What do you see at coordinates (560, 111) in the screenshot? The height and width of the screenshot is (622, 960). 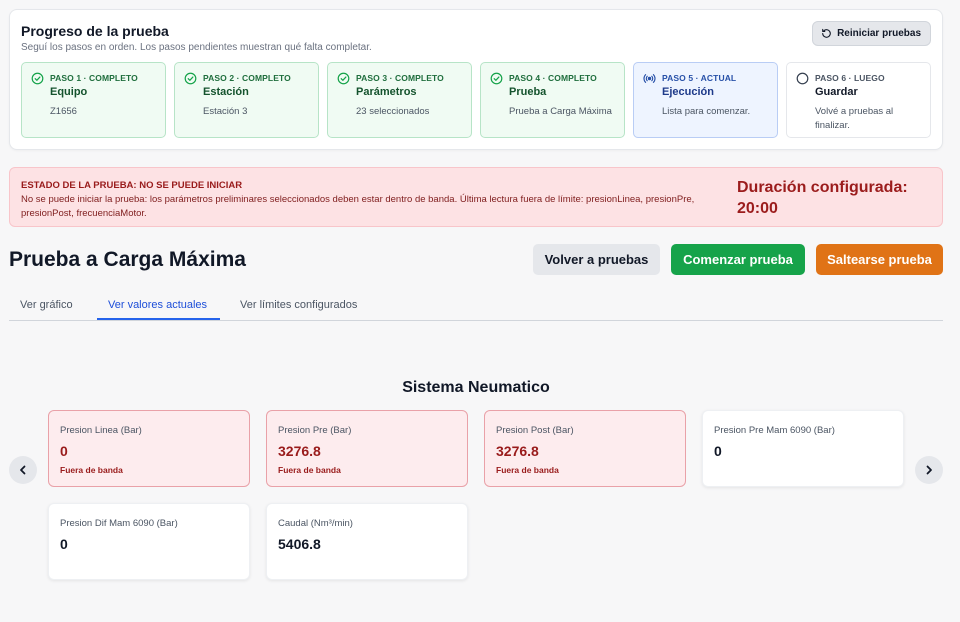 I see `step-value: Prueba a Carga Máxima` at bounding box center [560, 111].